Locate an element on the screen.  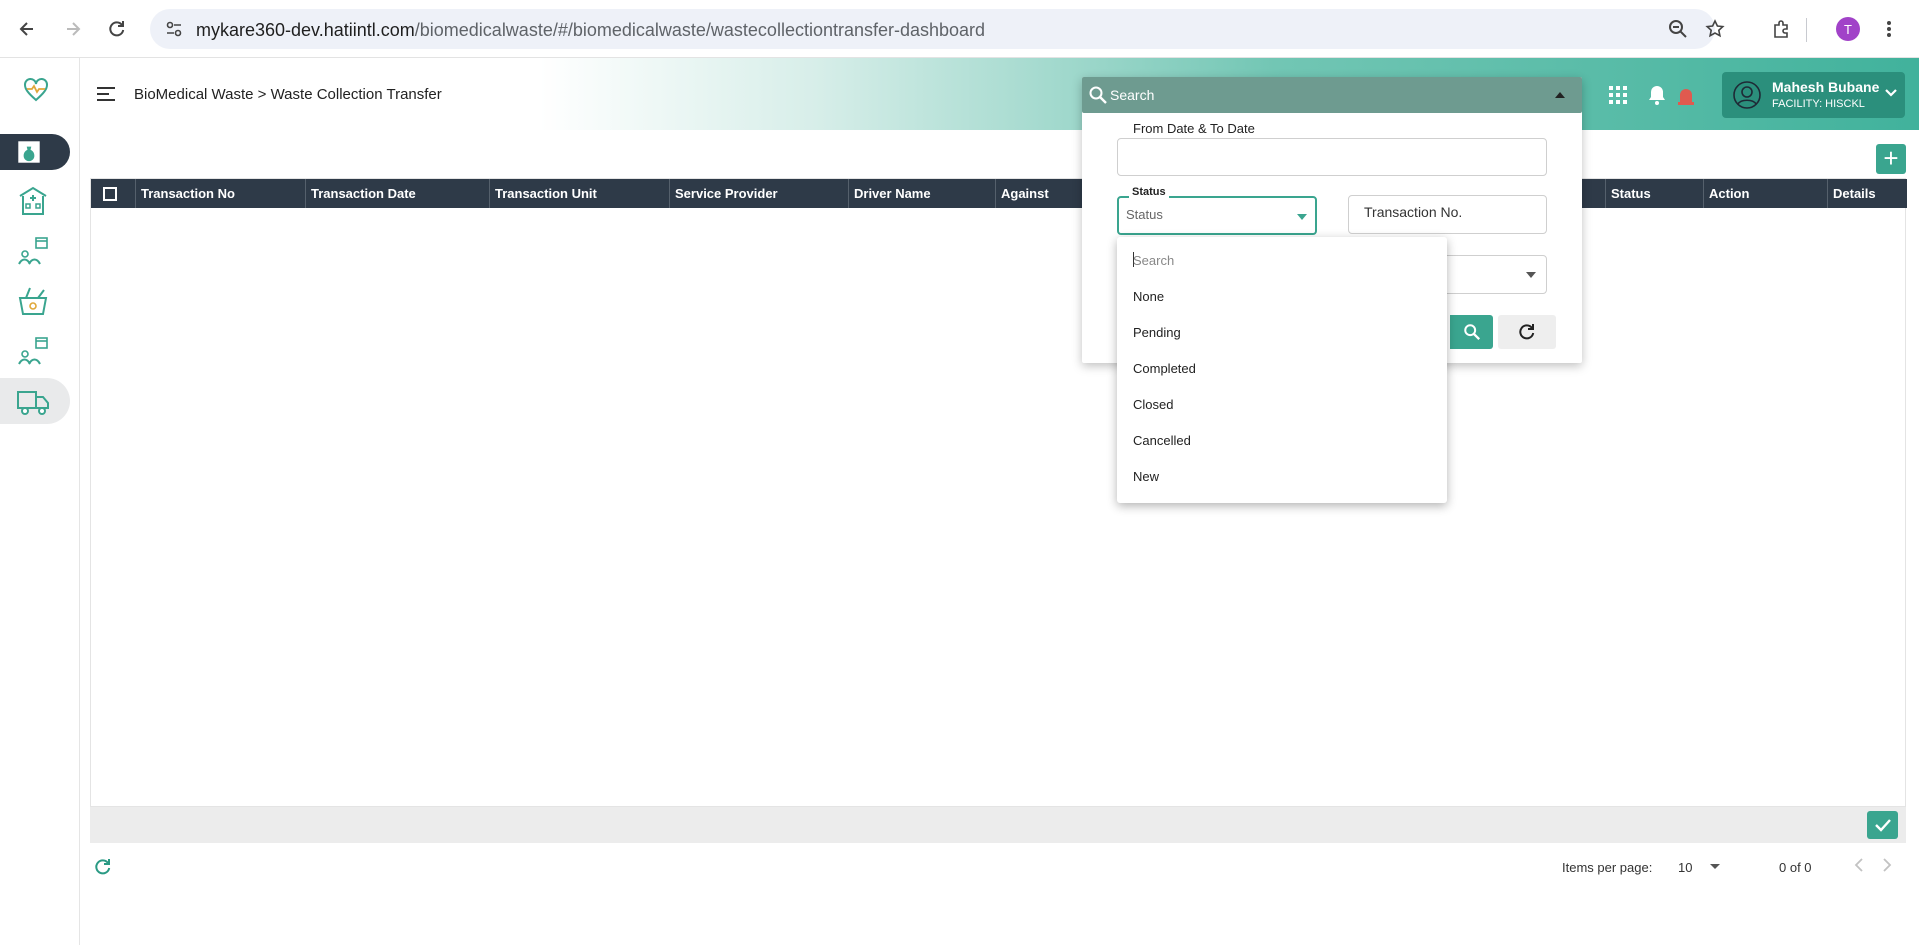
back-icon is located at coordinates (27, 29).